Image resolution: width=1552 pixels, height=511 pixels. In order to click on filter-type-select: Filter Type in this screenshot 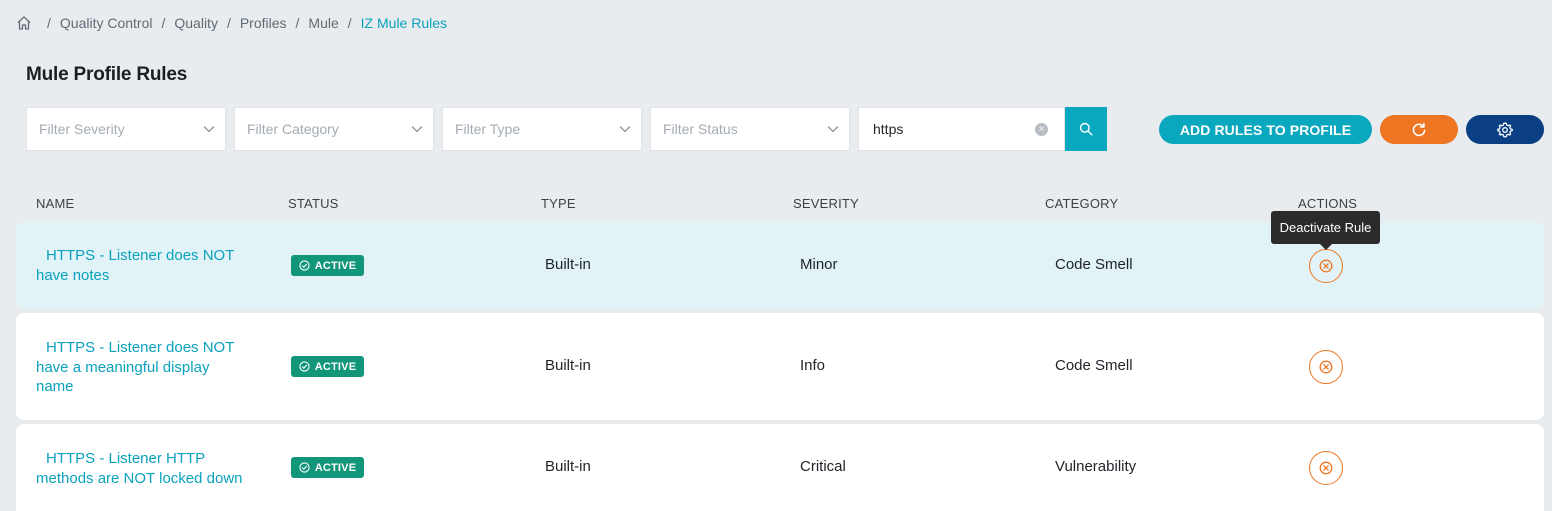, I will do `click(542, 129)`.